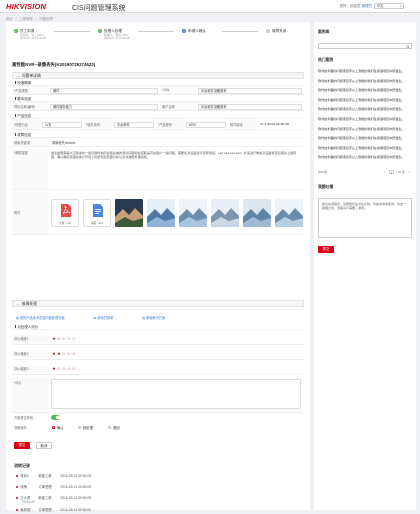 This screenshot has width=420, height=514. I want to click on breadcrumb-home: 首页, so click(9, 19).